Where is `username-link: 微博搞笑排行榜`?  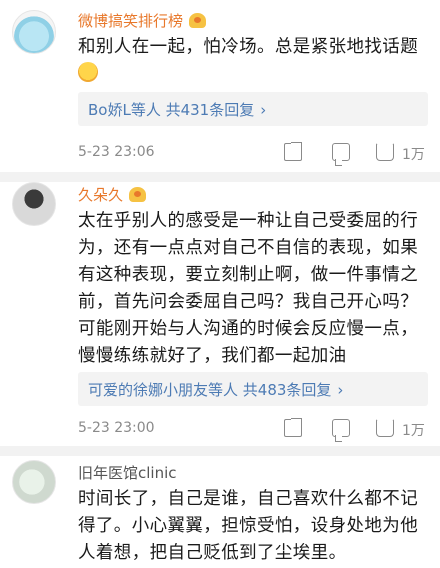
username-link: 微博搞笑排行榜 is located at coordinates (130, 21).